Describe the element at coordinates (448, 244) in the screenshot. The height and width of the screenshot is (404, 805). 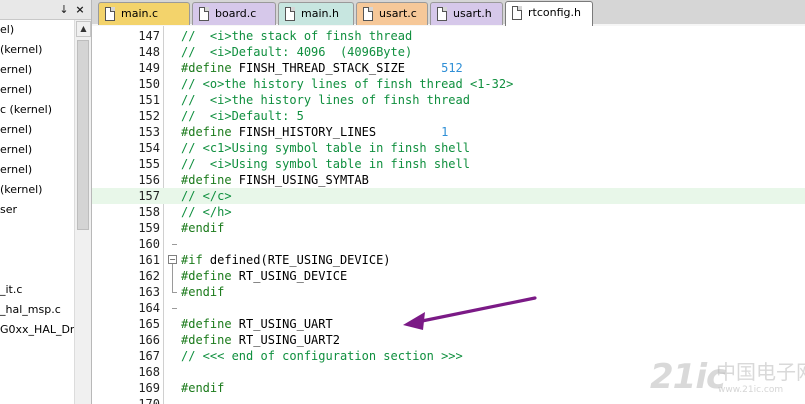
I see `code-line: 160` at that location.